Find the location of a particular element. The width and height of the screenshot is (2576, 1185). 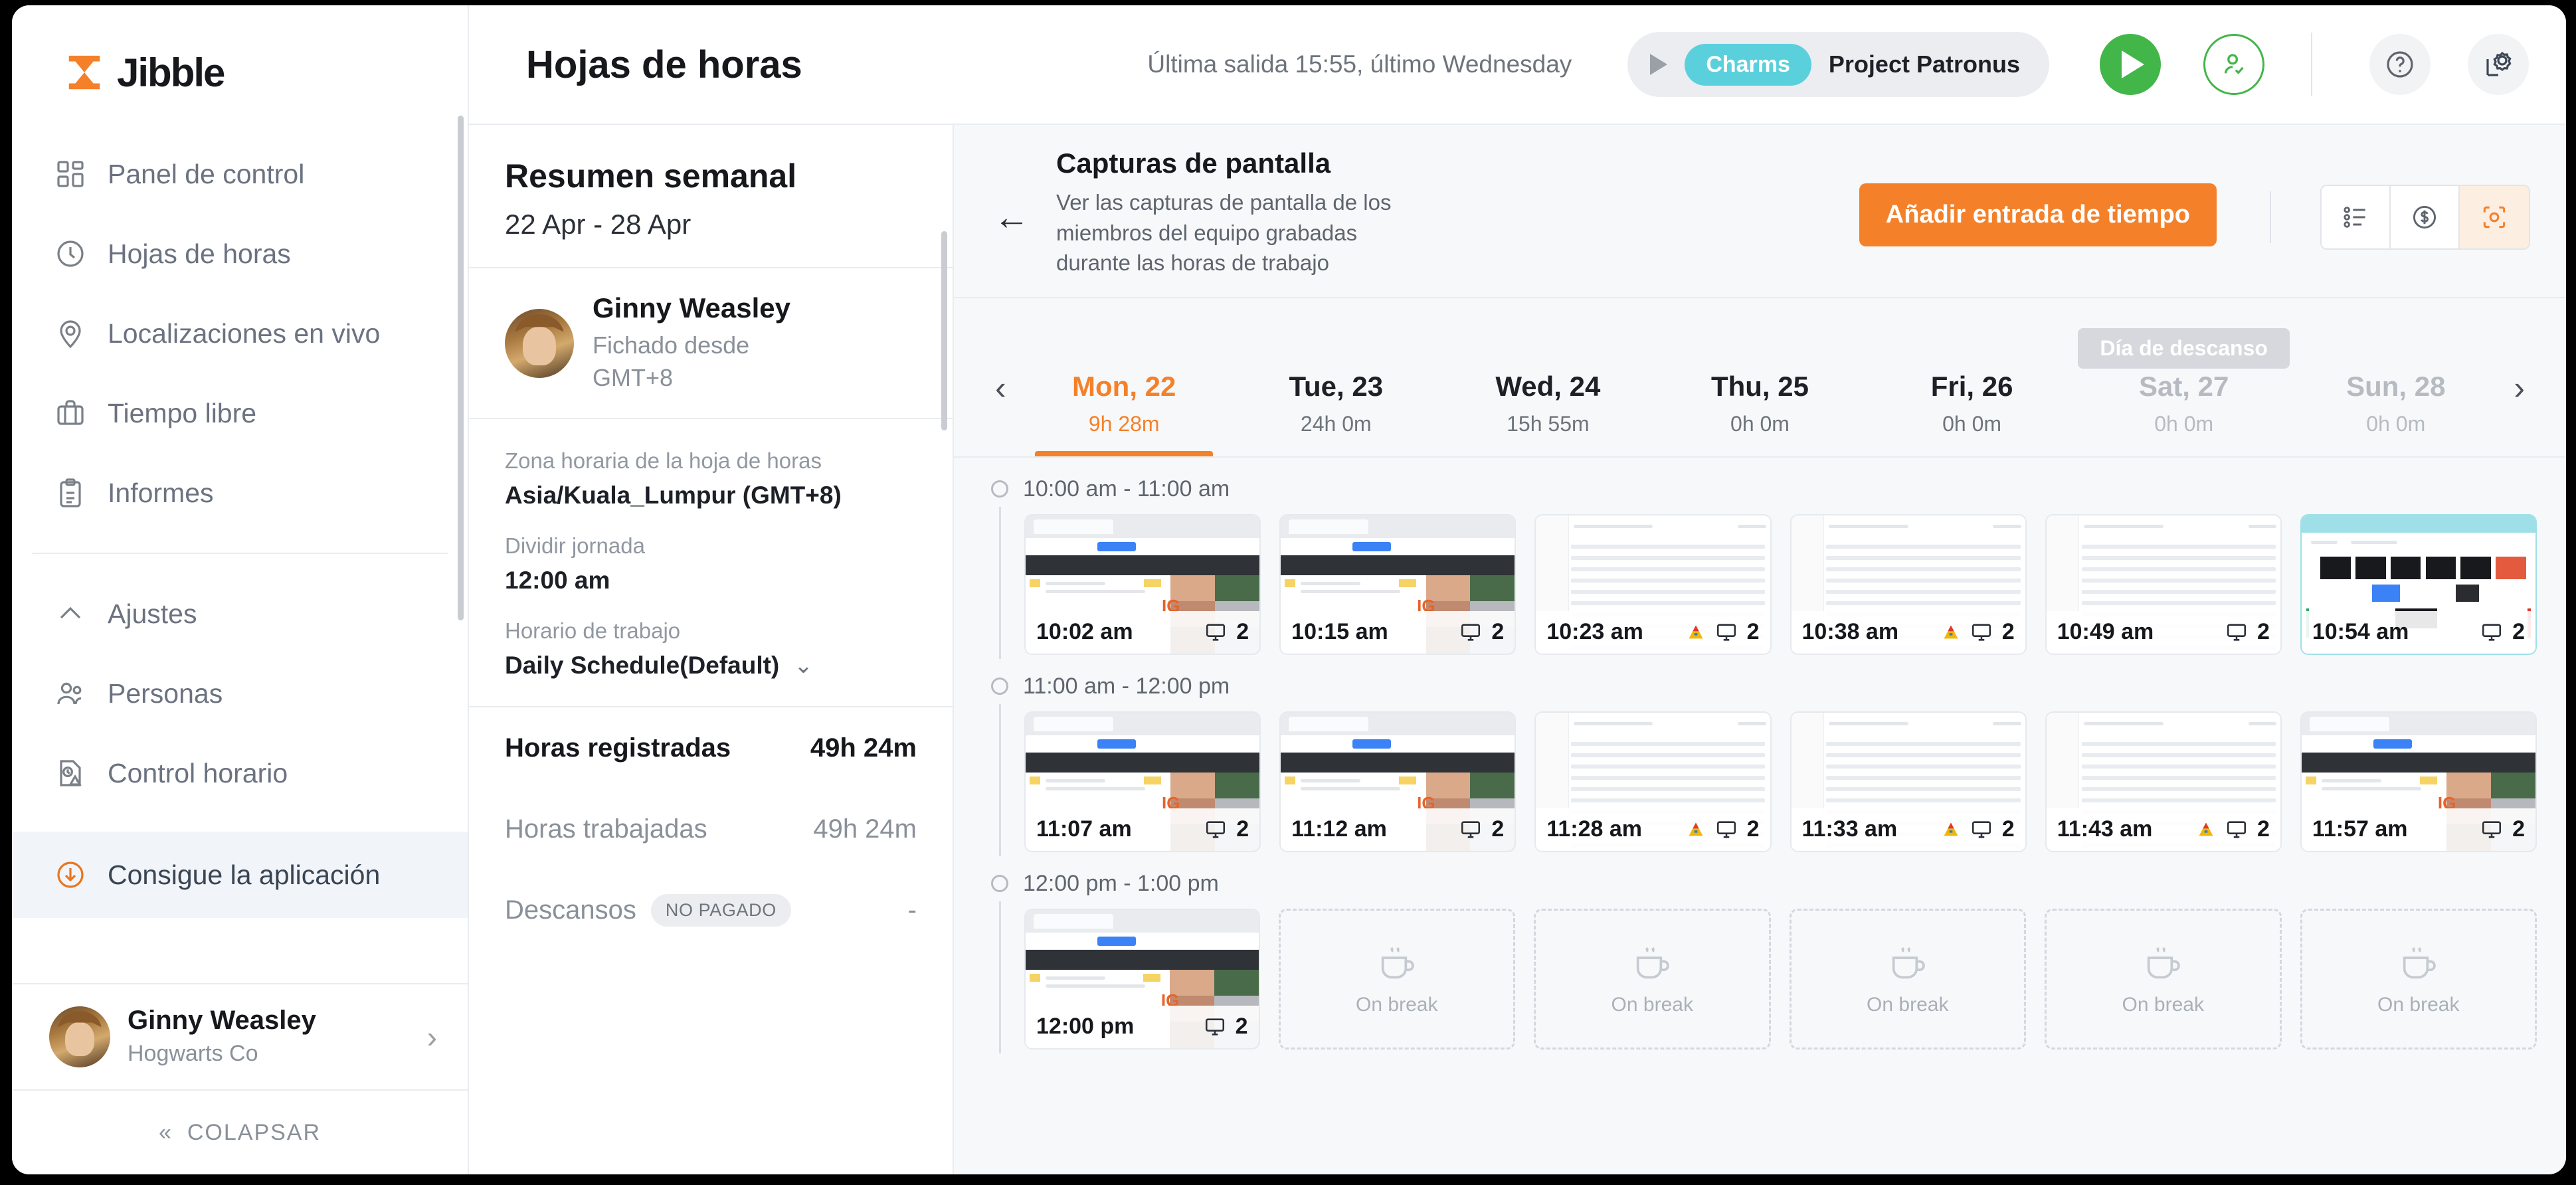

view-mode-screenshots is located at coordinates (2494, 217).